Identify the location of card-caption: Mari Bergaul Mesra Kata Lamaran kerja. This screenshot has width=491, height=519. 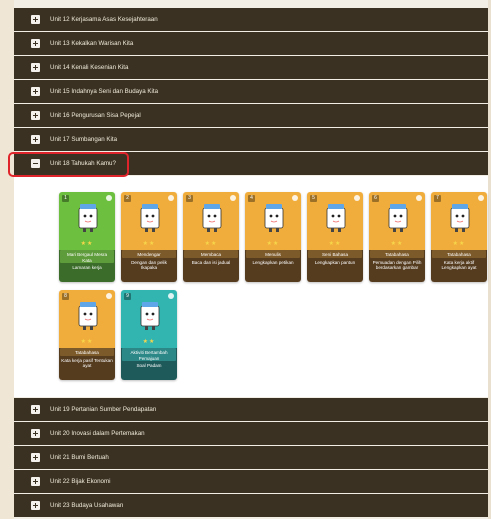
(87, 266).